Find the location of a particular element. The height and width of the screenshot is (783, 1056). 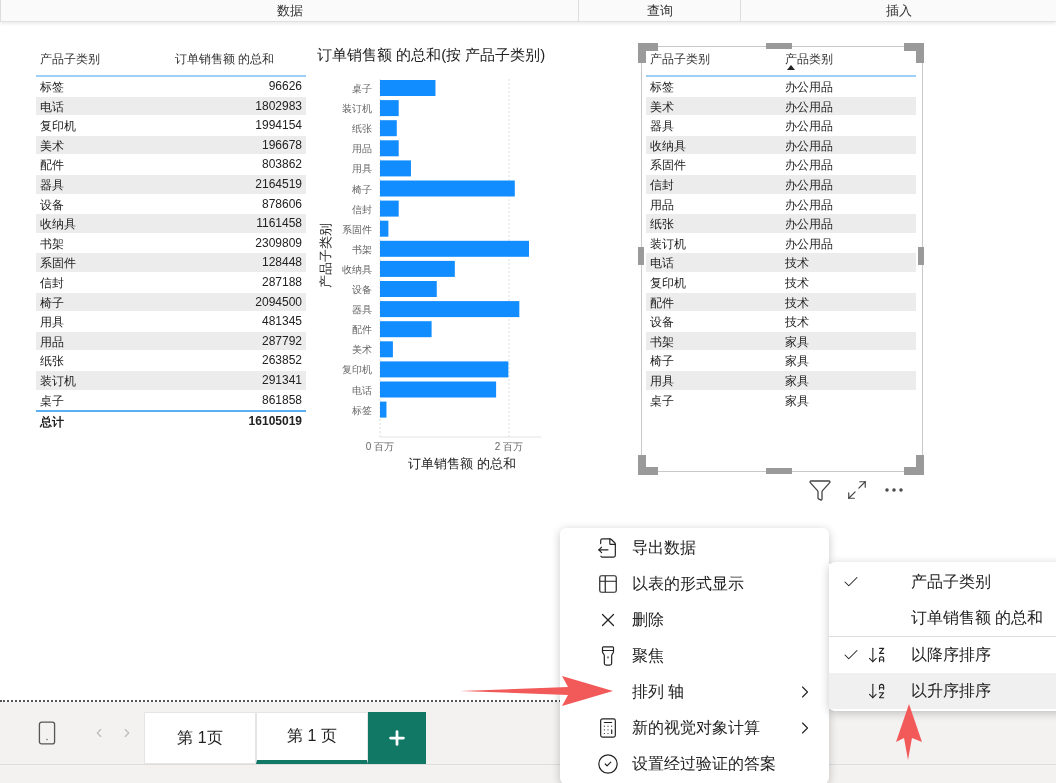

table-cell-text: 196678 is located at coordinates (281, 145).